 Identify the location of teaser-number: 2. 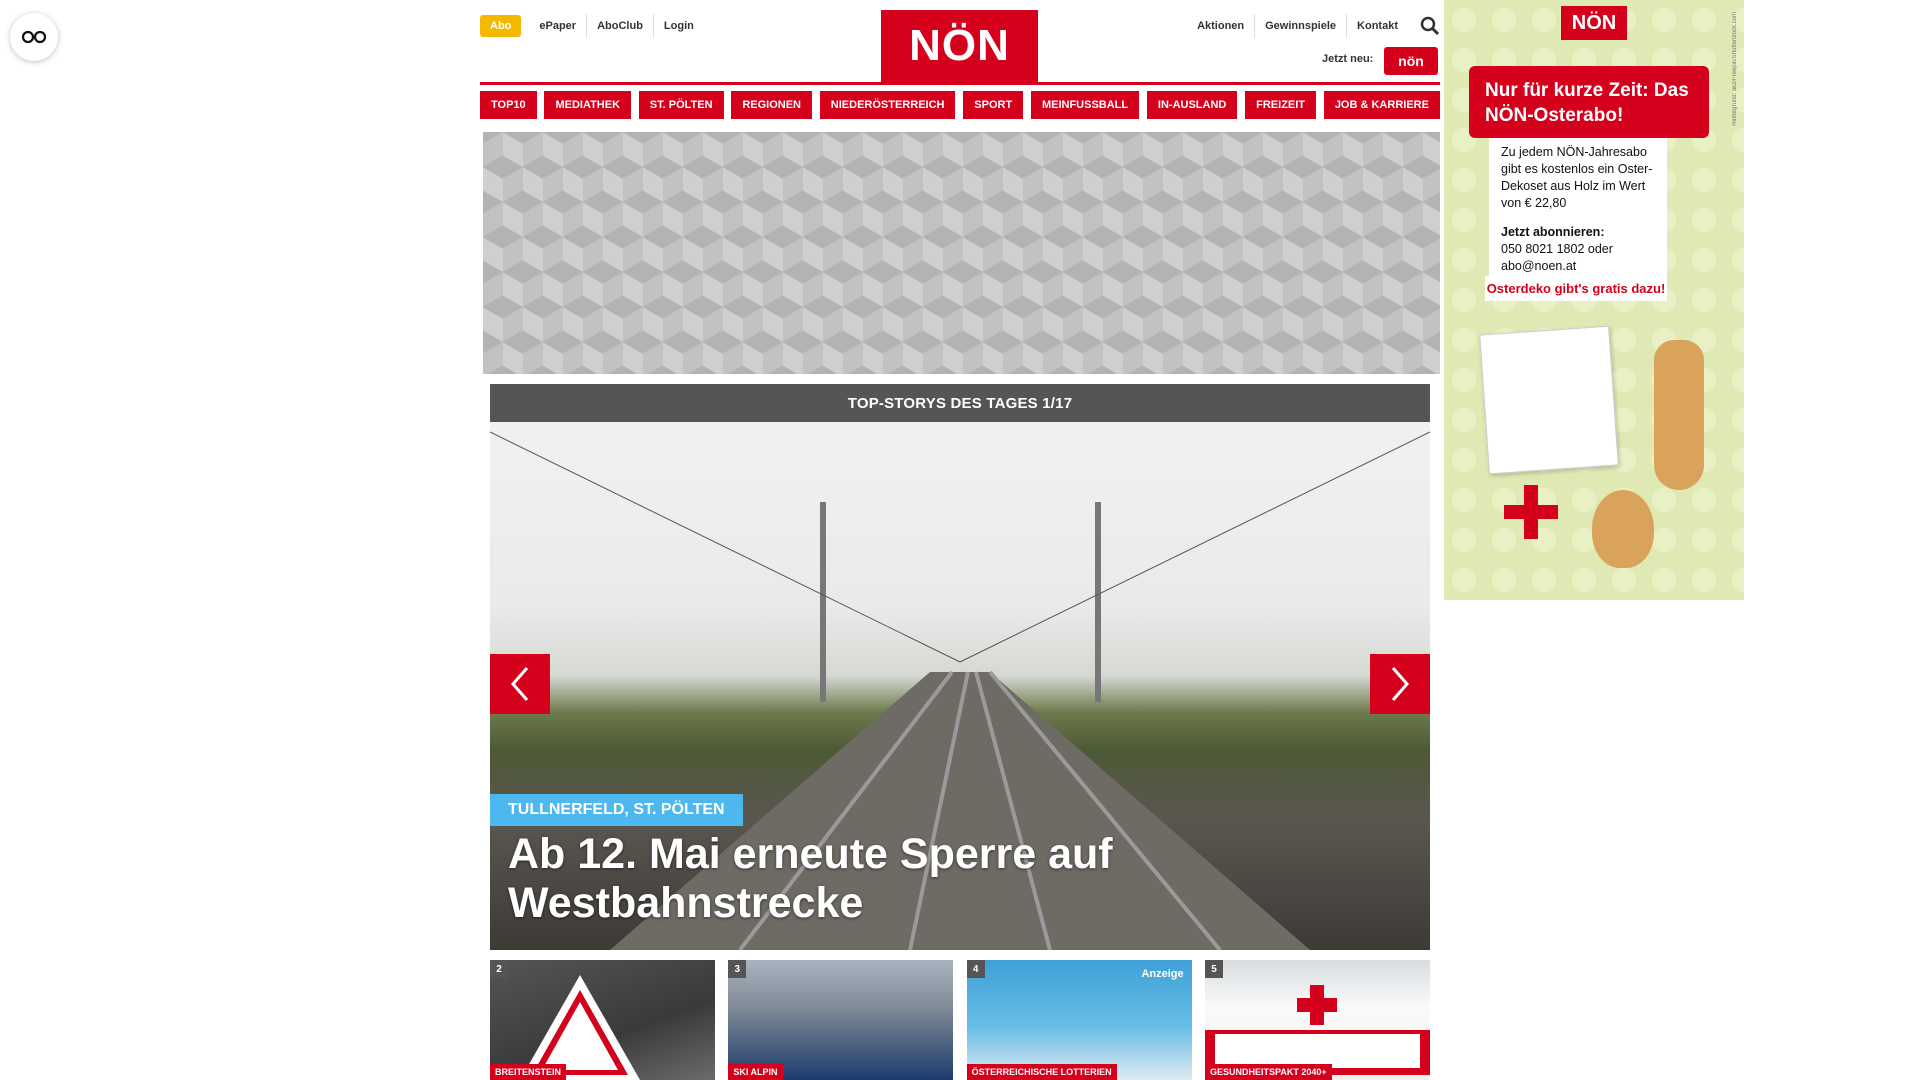
(499, 969).